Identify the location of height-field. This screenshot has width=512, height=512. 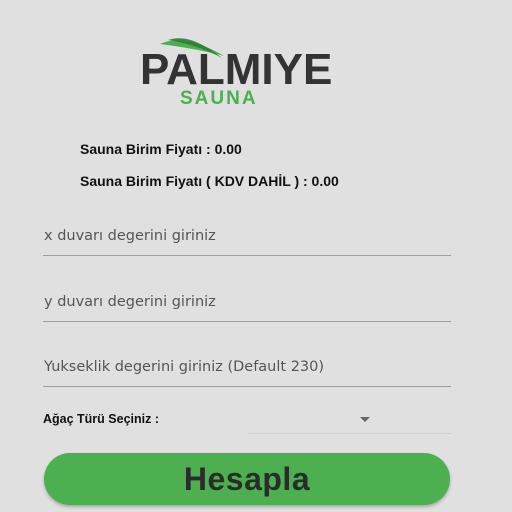
(247, 367).